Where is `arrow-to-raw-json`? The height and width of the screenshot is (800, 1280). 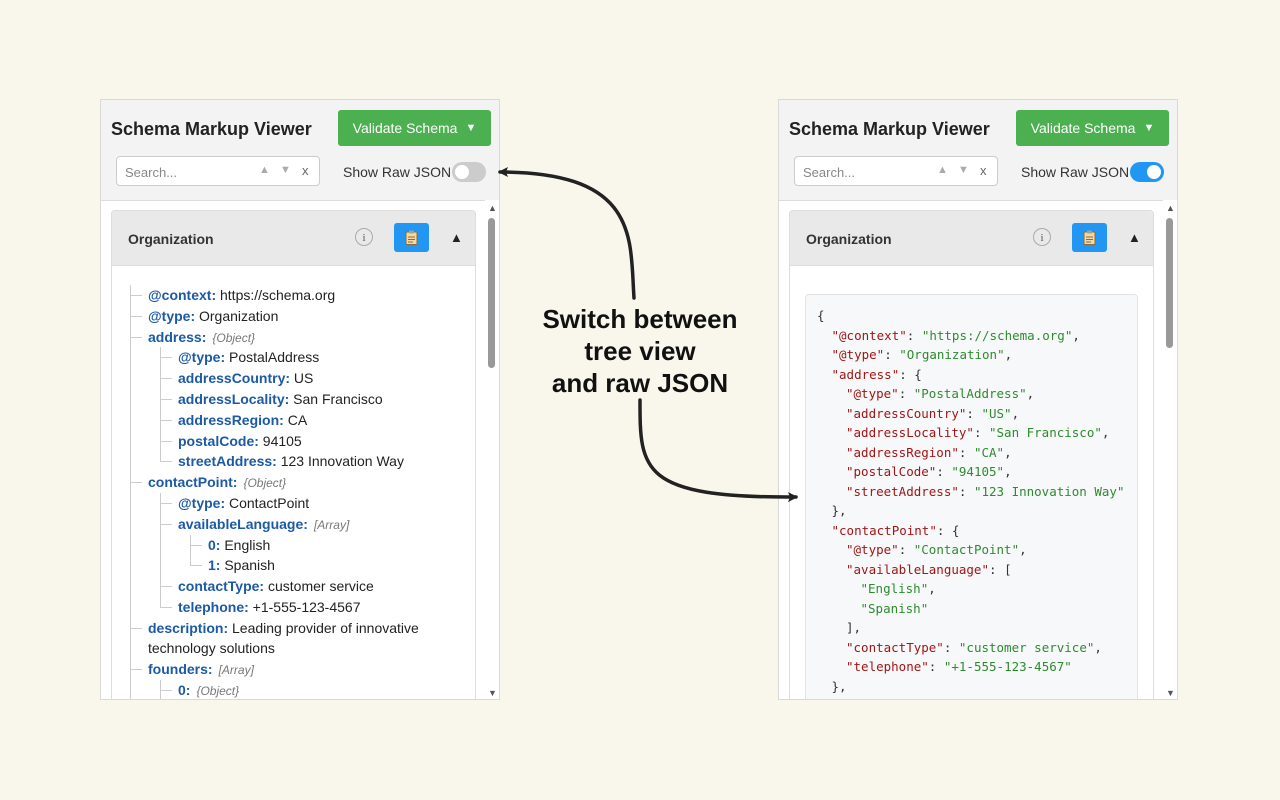
arrow-to-raw-json is located at coordinates (718, 450).